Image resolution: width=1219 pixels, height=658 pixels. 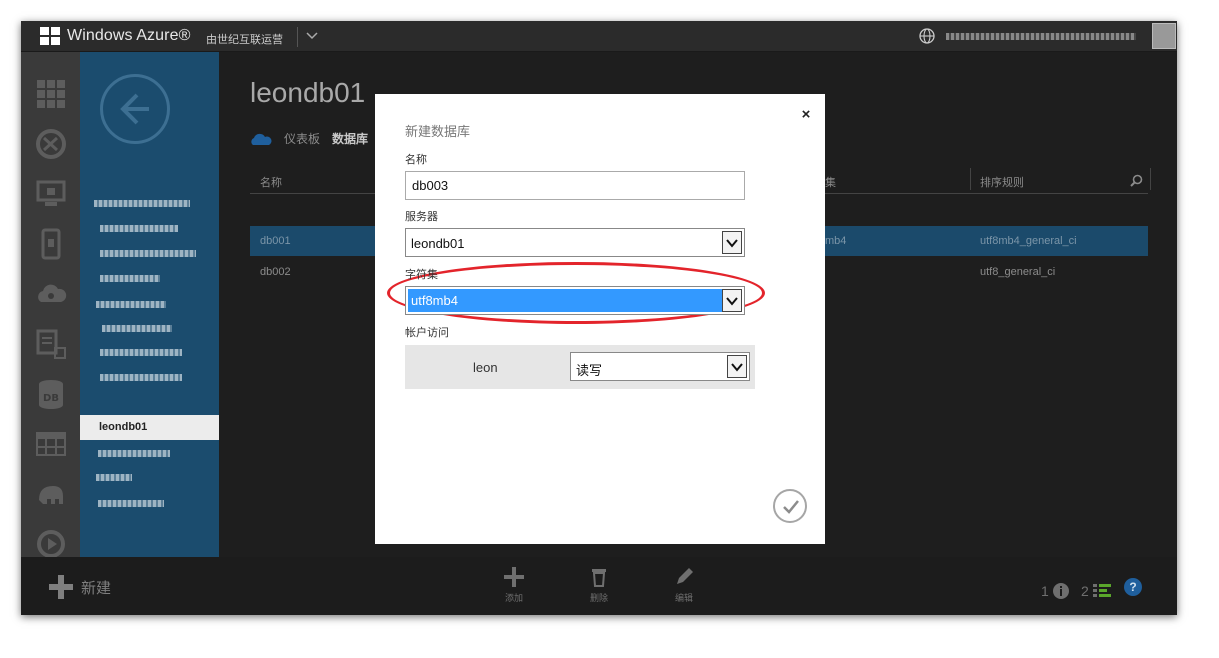 What do you see at coordinates (416, 160) in the screenshot?
I see `name-label: 名称` at bounding box center [416, 160].